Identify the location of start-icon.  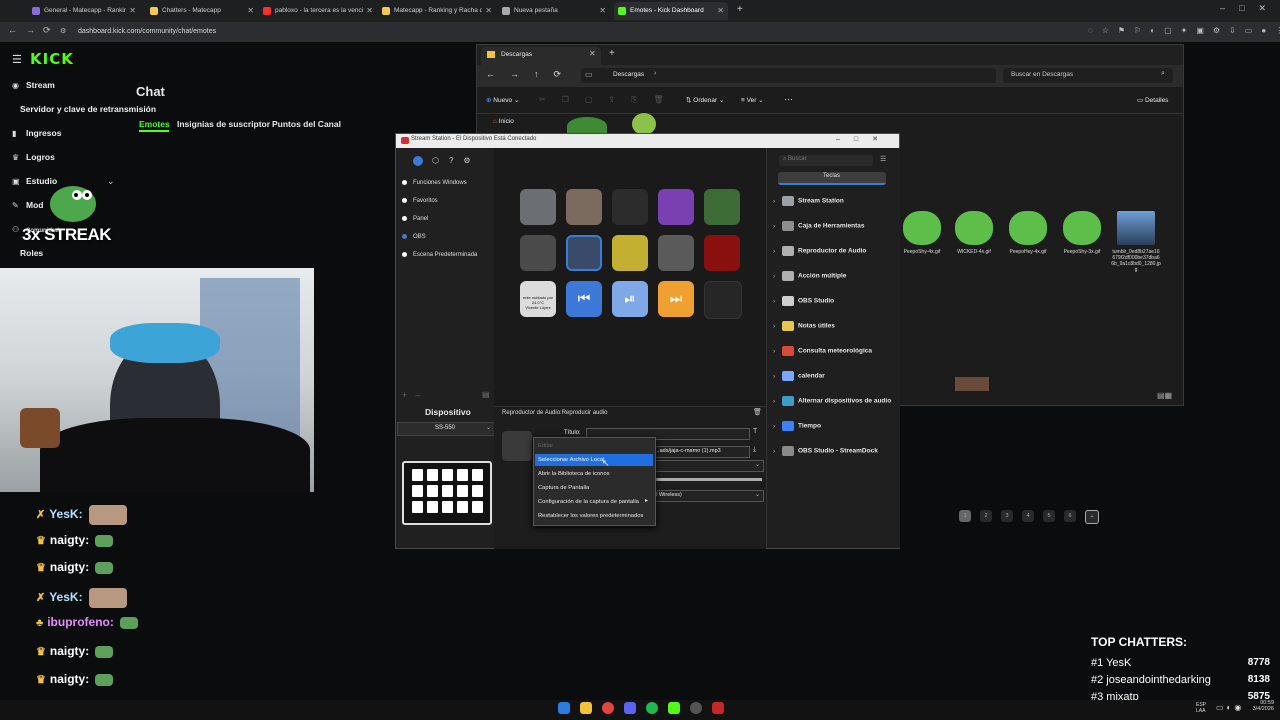
(564, 708).